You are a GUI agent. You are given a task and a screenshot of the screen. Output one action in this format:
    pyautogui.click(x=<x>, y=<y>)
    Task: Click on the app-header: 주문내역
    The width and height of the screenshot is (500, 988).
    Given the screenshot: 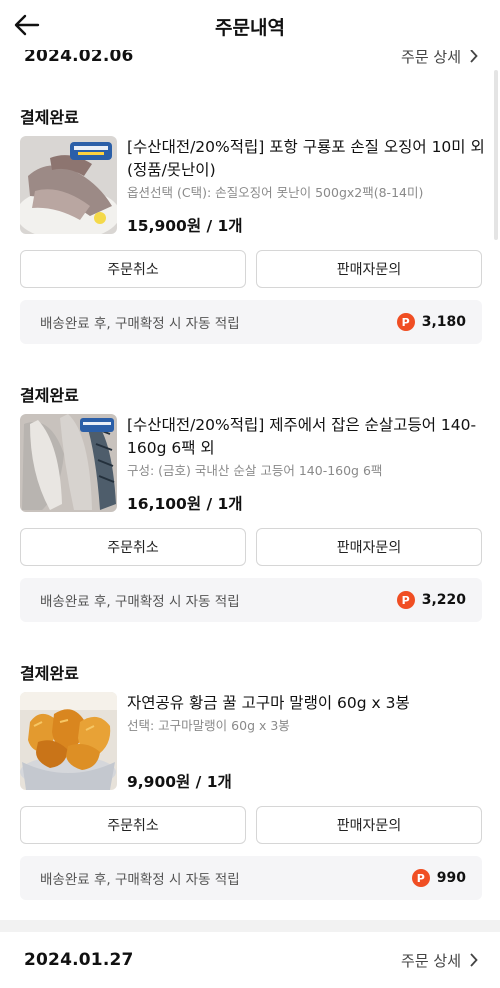 What is the action you would take?
    pyautogui.click(x=250, y=25)
    